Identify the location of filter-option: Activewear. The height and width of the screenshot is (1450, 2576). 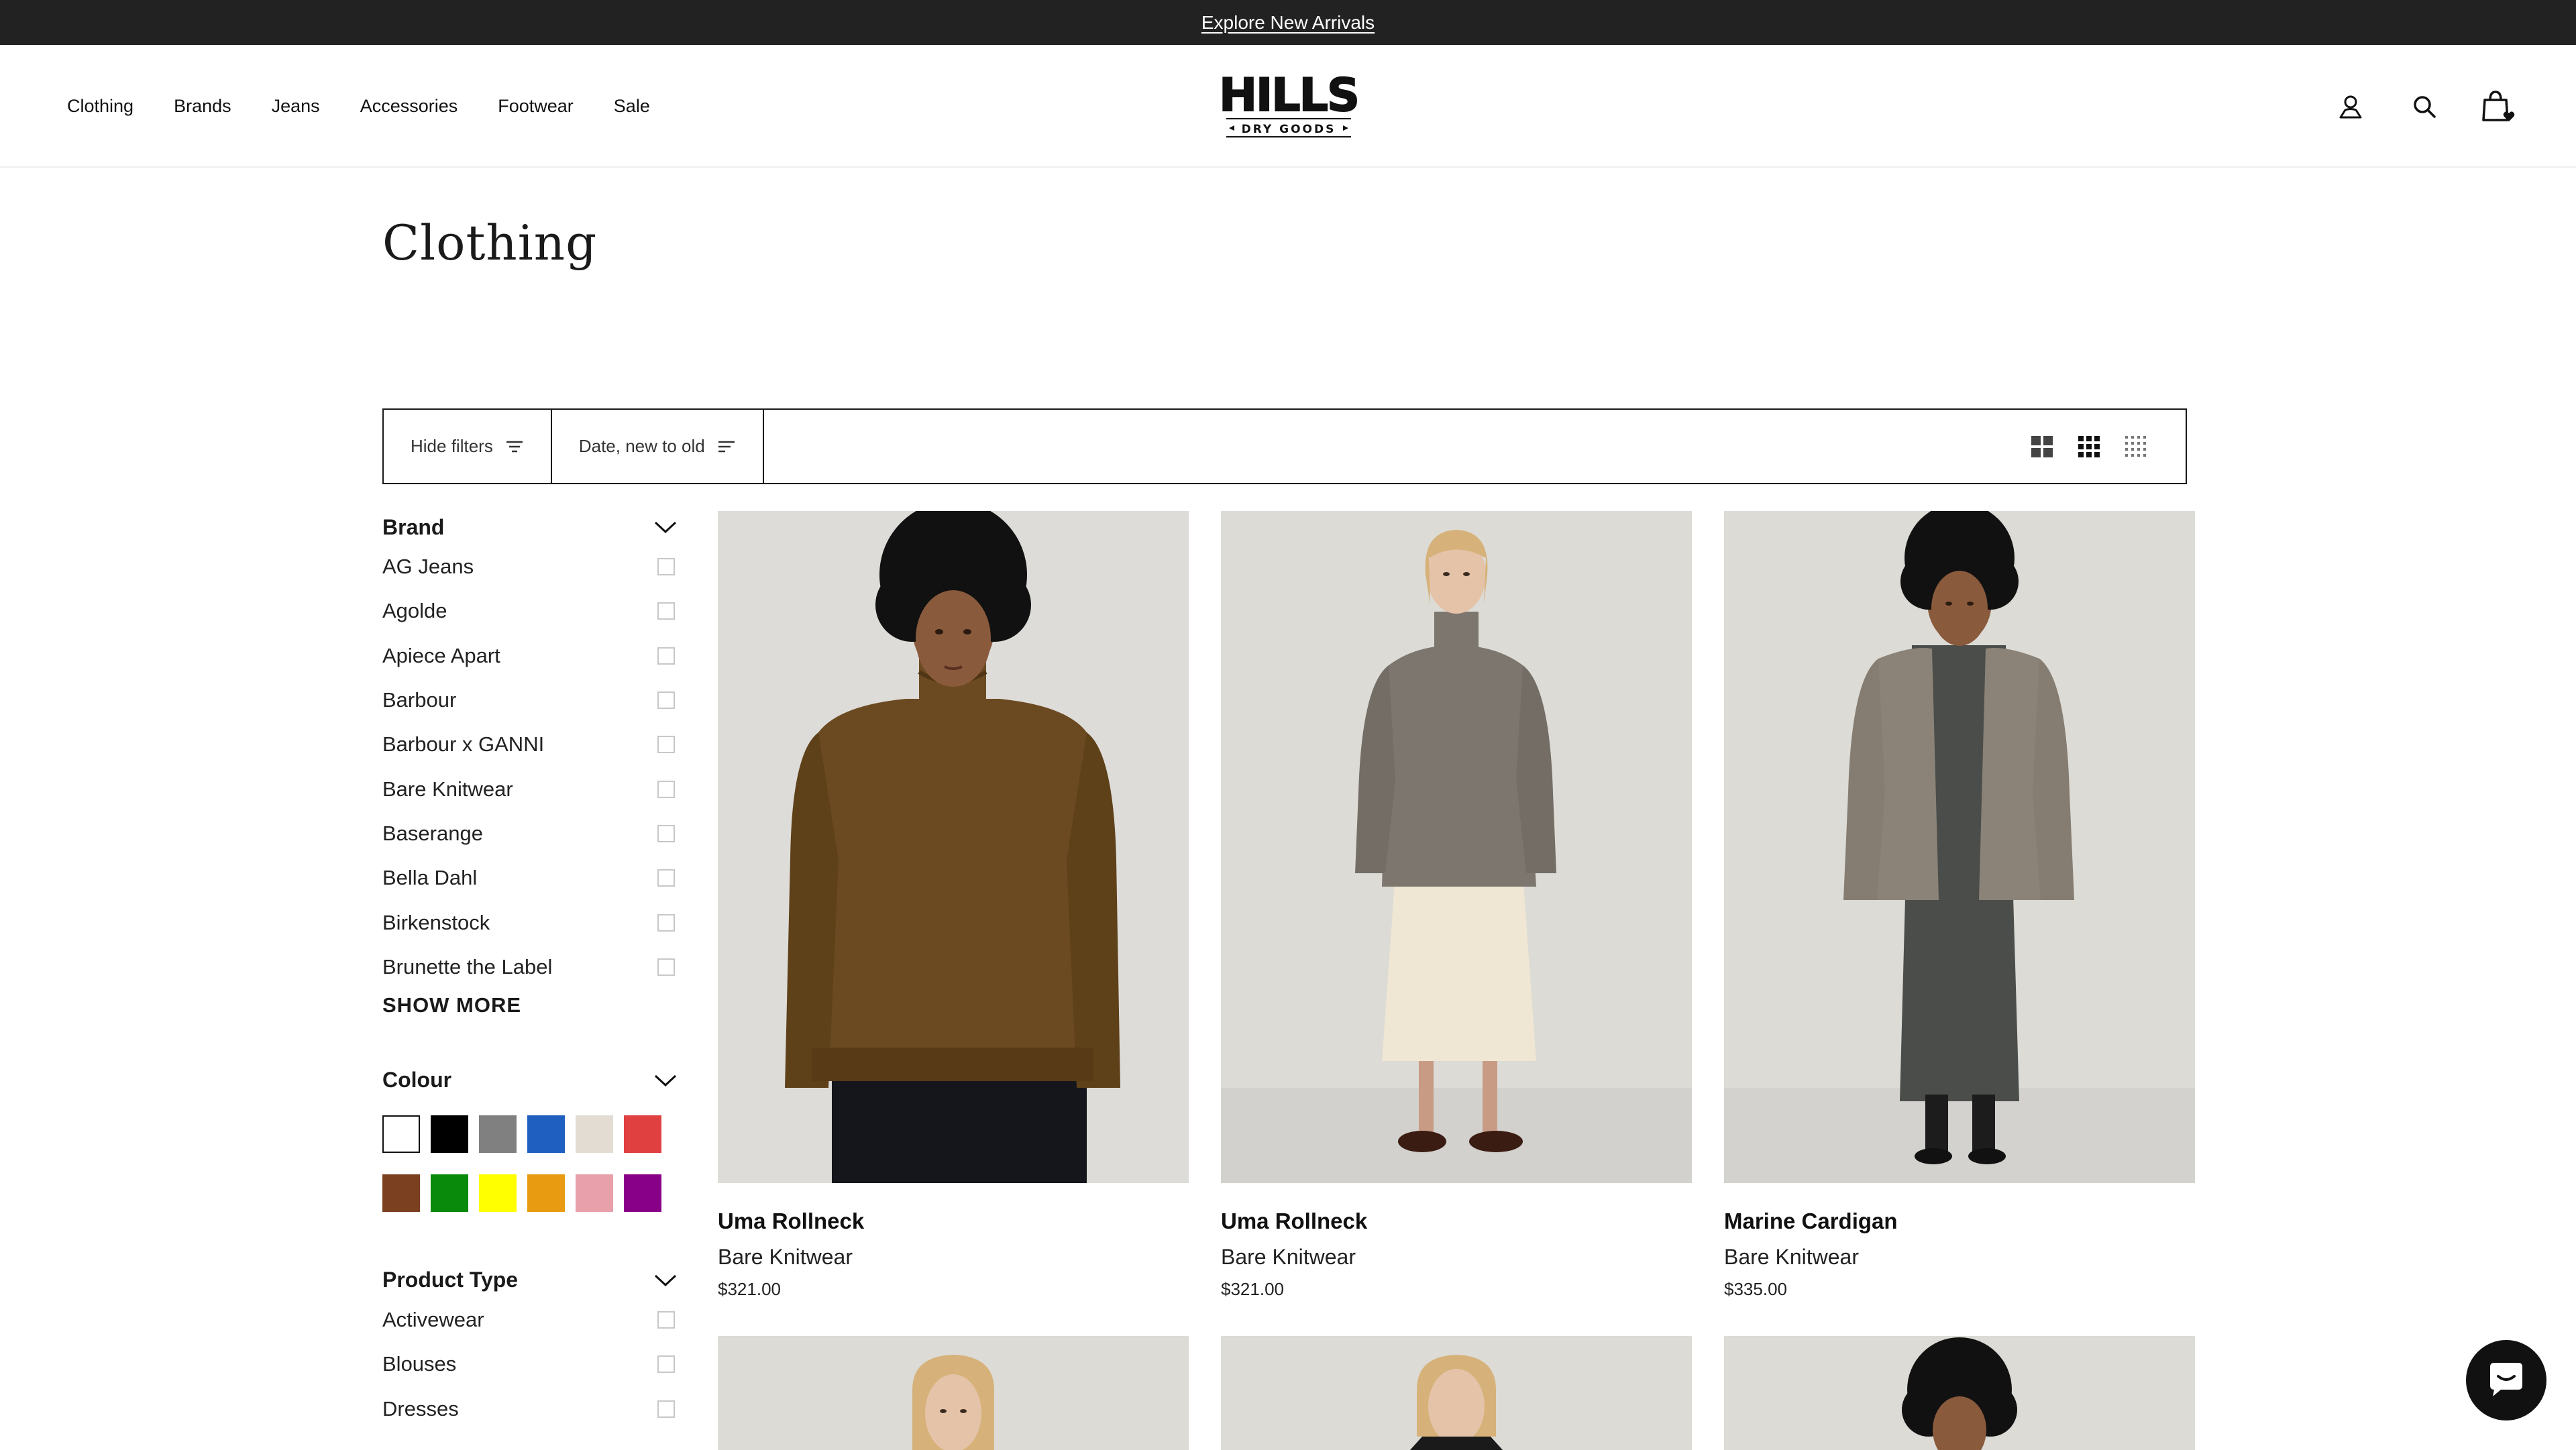
(530, 1320).